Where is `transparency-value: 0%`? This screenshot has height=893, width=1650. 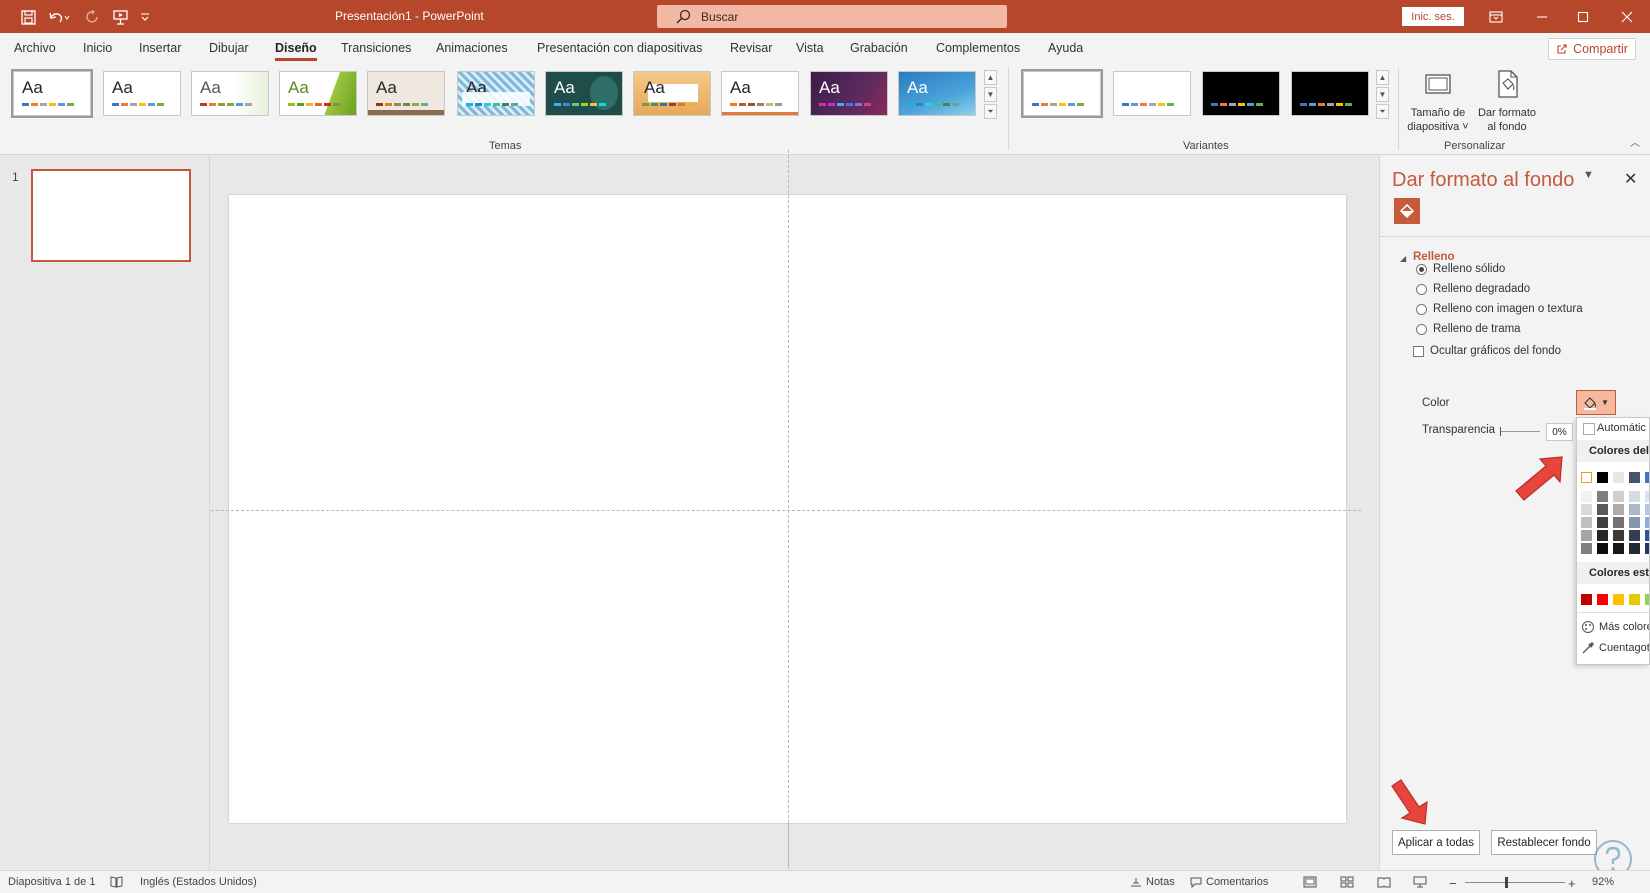
transparency-value: 0% is located at coordinates (1559, 432).